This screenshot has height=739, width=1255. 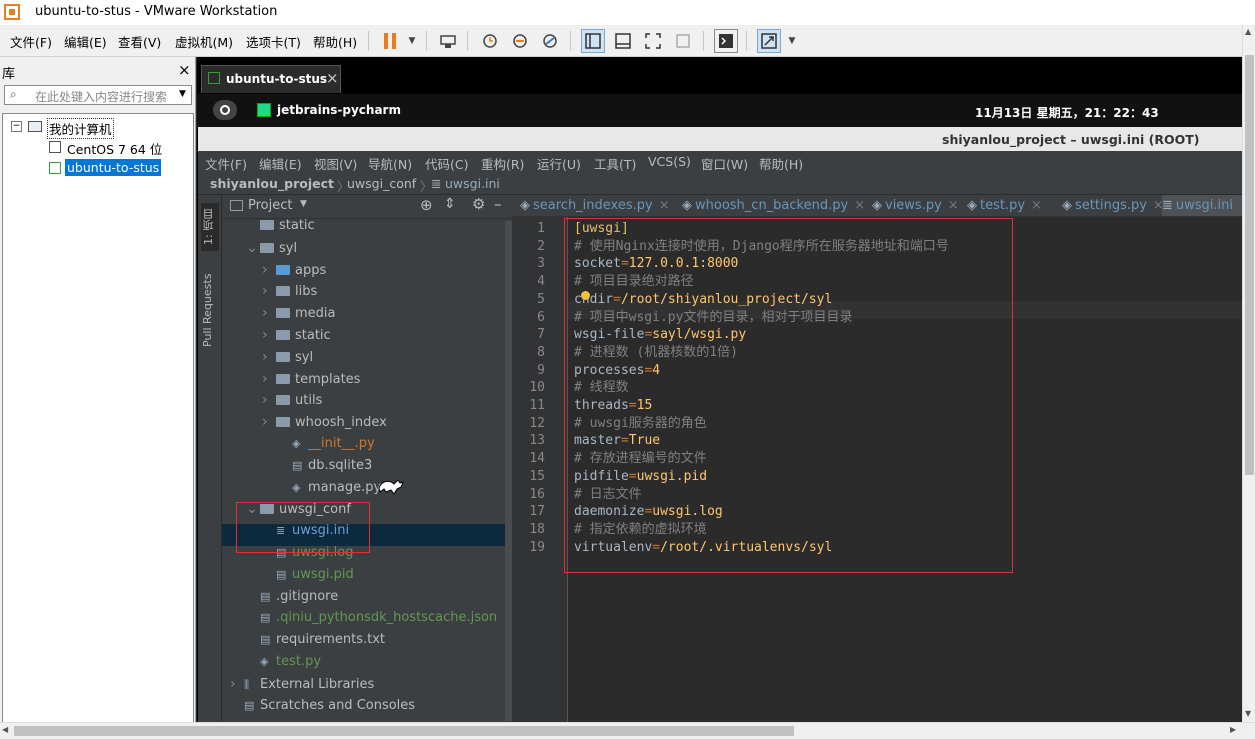 I want to click on tree-row: › libs, so click(x=289, y=291).